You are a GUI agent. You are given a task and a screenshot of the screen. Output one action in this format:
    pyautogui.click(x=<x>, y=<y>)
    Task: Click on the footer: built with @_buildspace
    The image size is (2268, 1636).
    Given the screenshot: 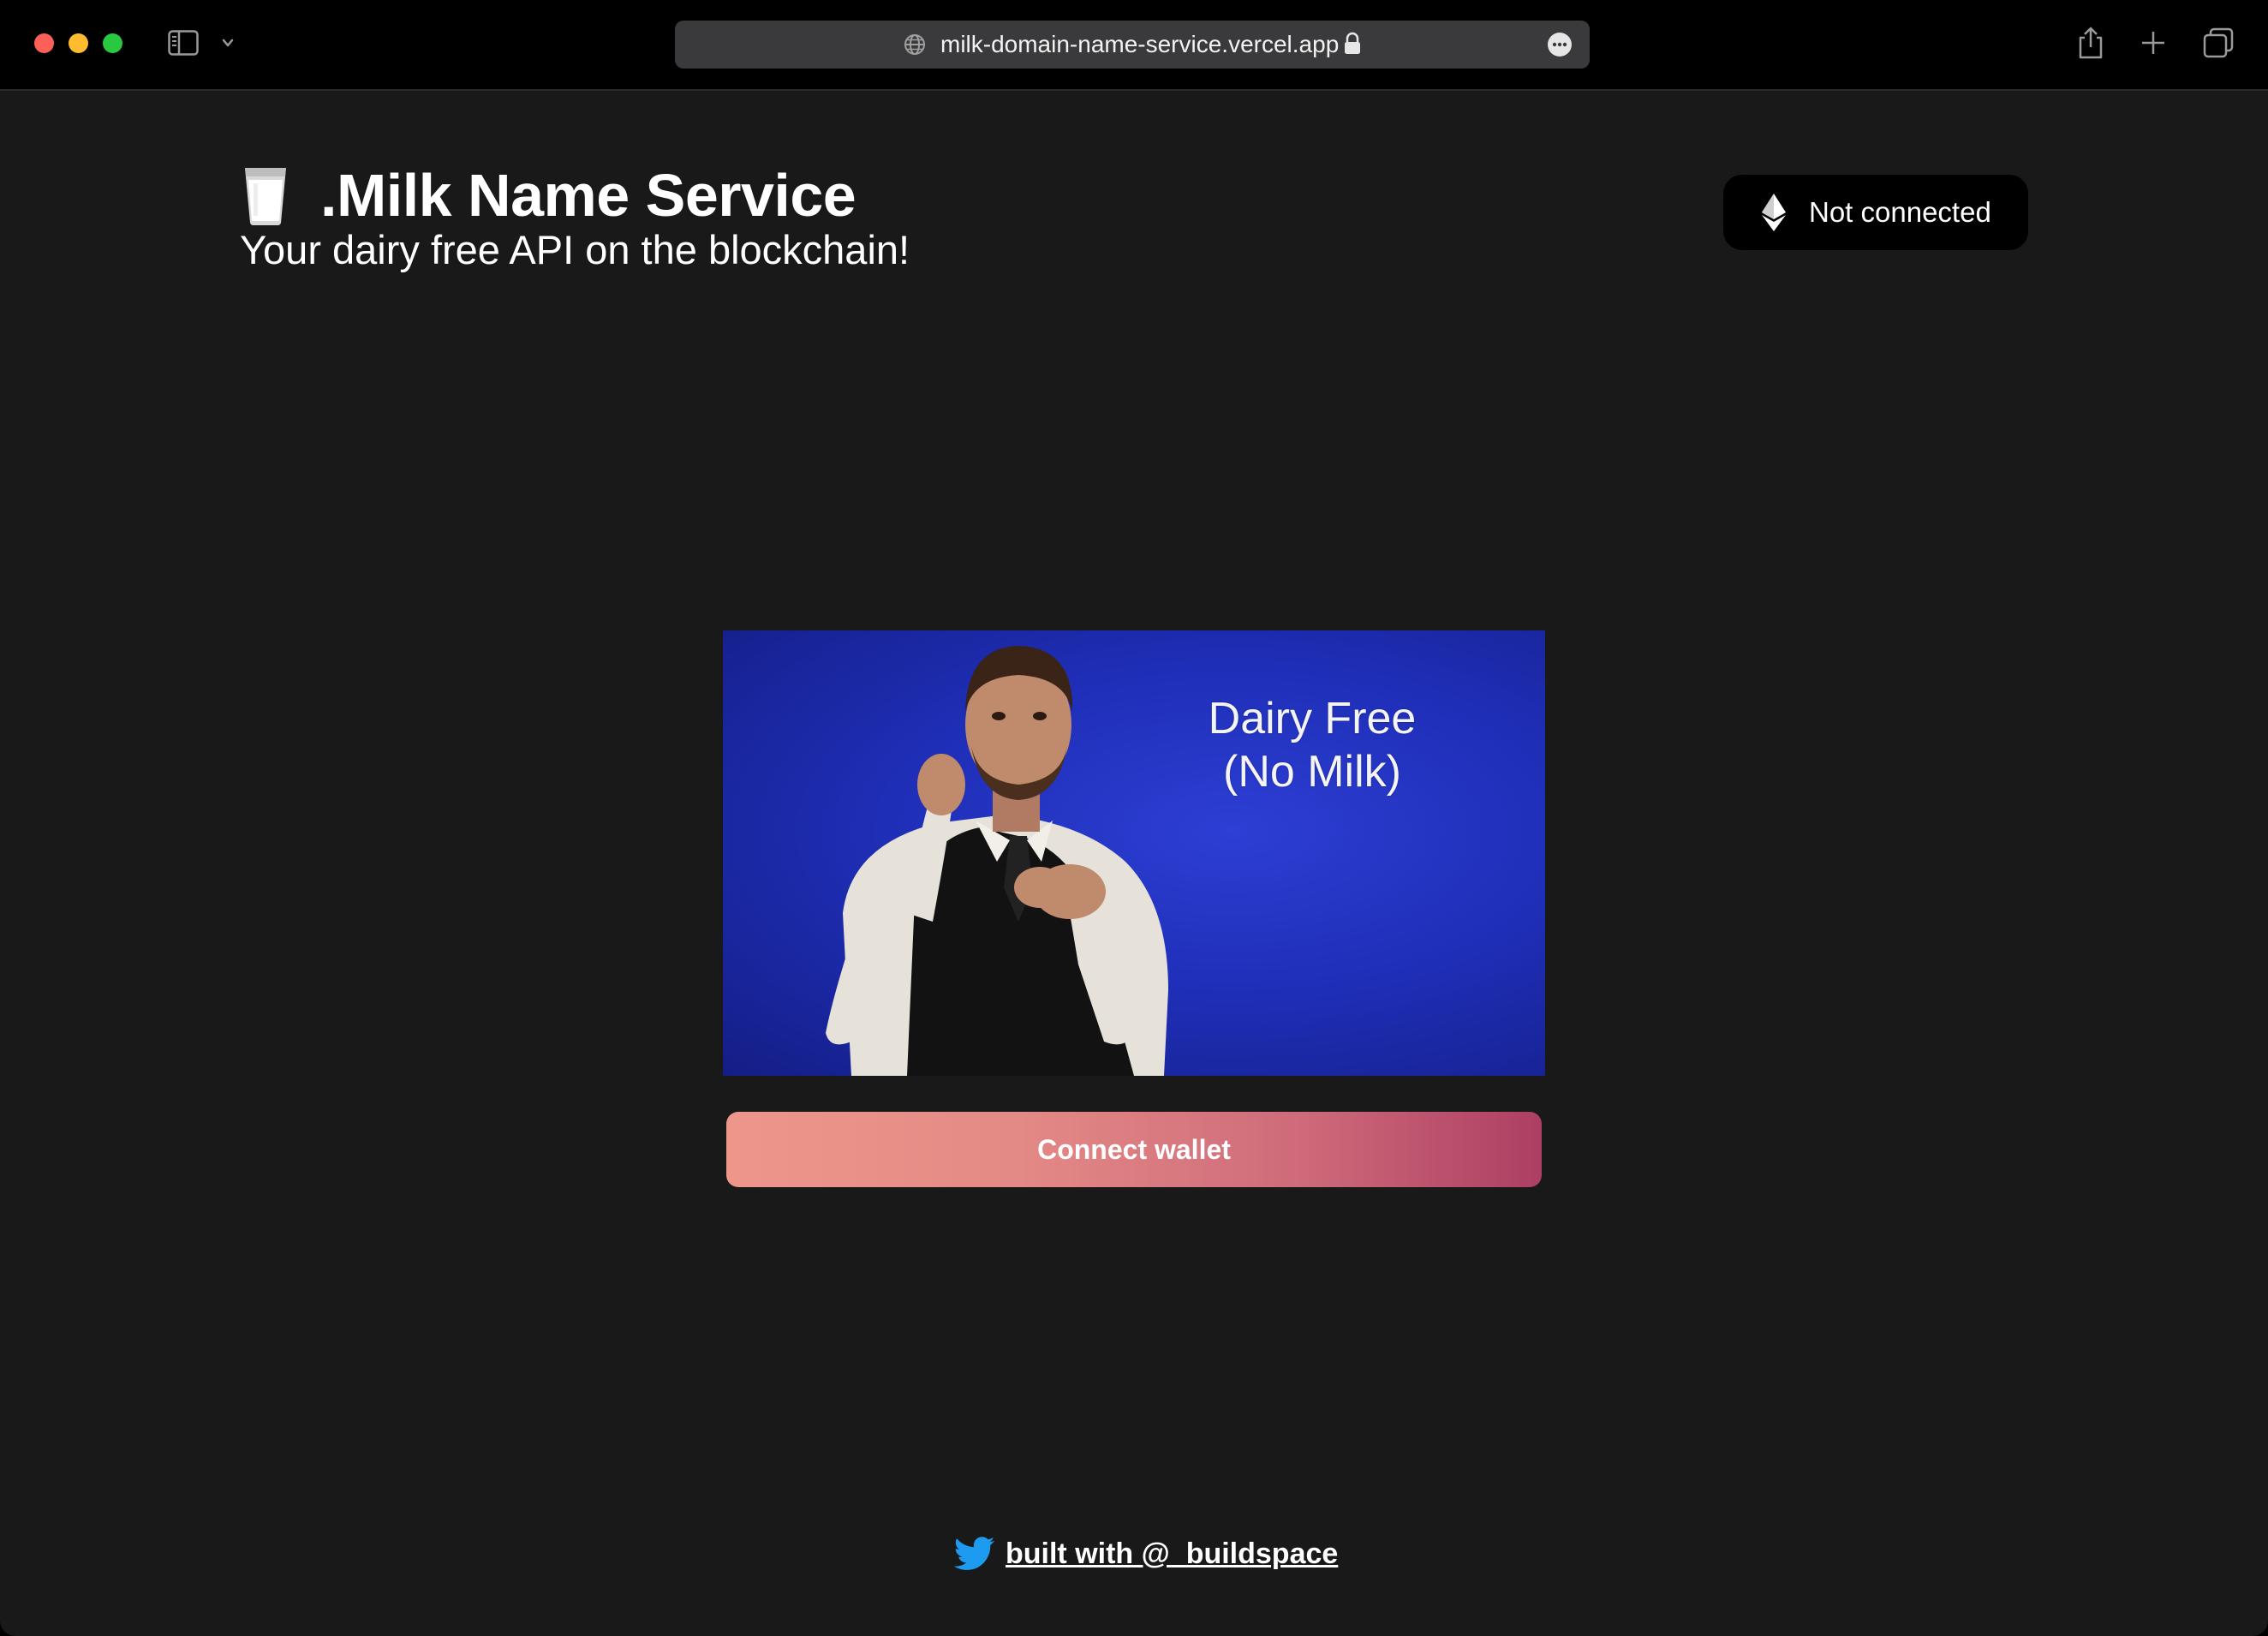 What is the action you would take?
    pyautogui.click(x=1146, y=1554)
    